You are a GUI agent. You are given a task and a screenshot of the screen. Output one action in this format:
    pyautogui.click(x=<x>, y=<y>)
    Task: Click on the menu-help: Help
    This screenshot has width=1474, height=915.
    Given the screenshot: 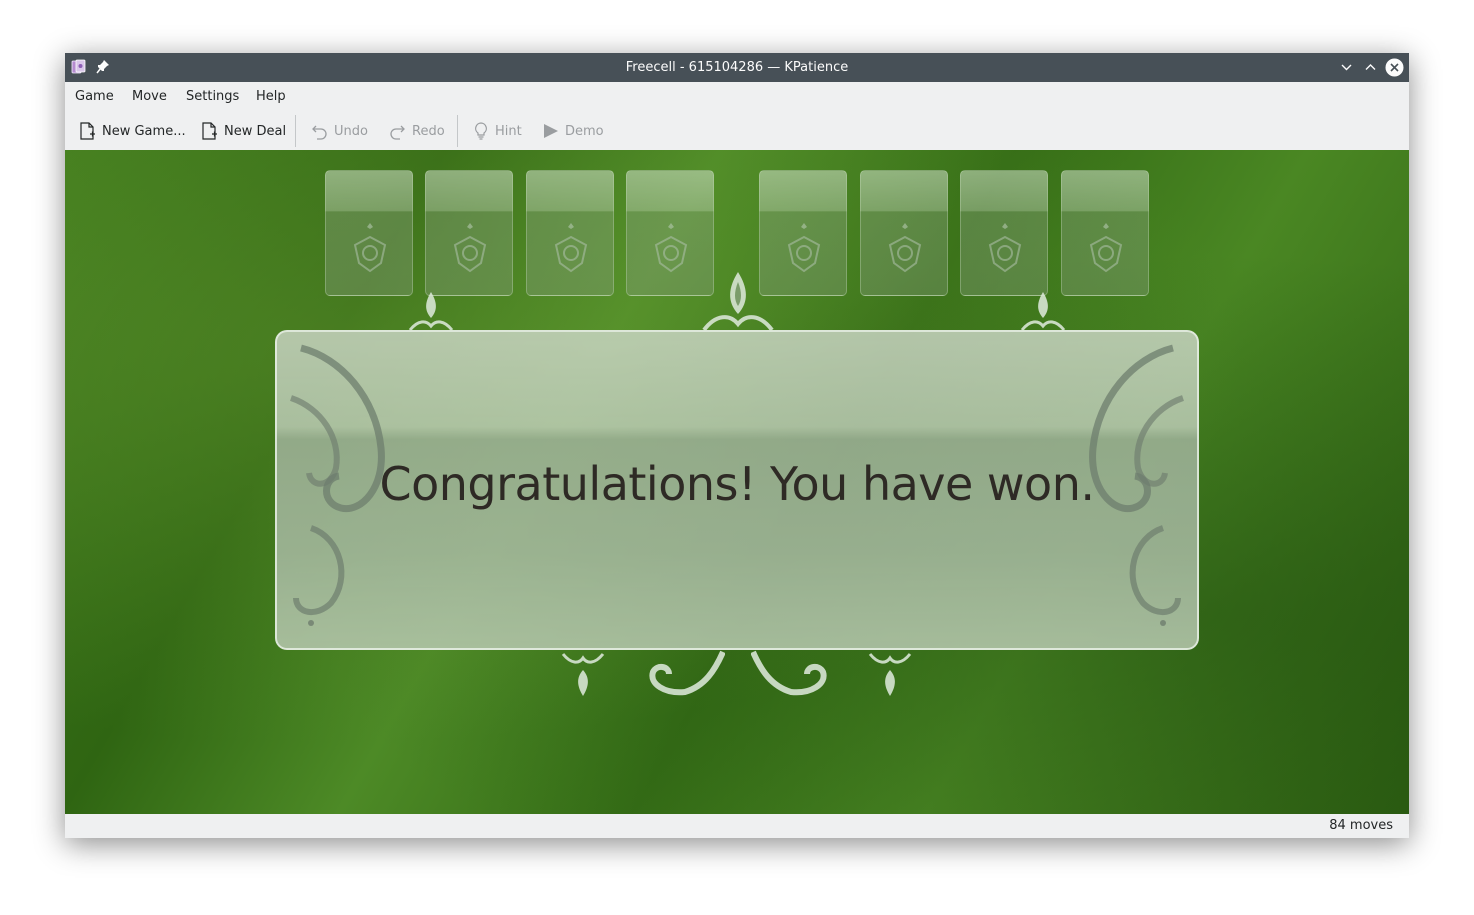 What is the action you would take?
    pyautogui.click(x=271, y=97)
    